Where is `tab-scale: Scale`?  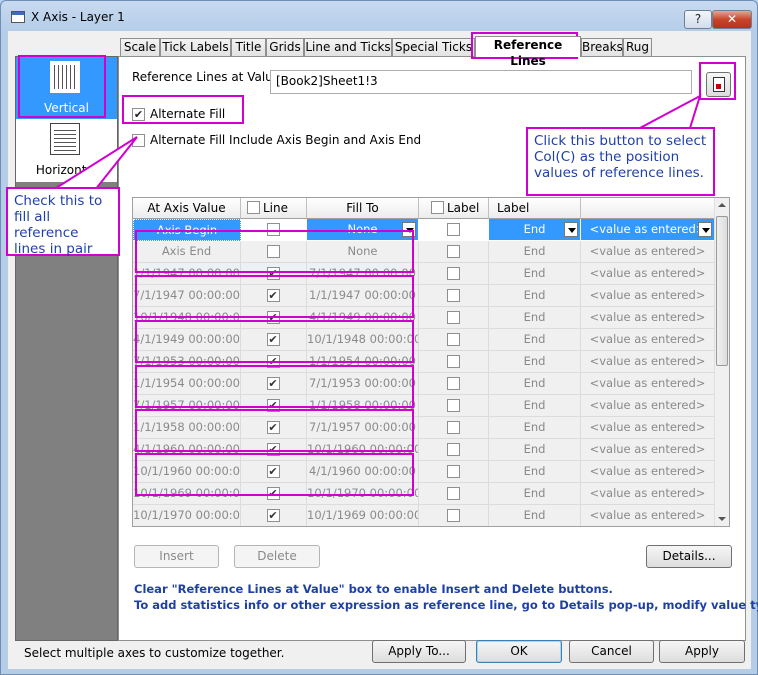 tab-scale: Scale is located at coordinates (140, 47).